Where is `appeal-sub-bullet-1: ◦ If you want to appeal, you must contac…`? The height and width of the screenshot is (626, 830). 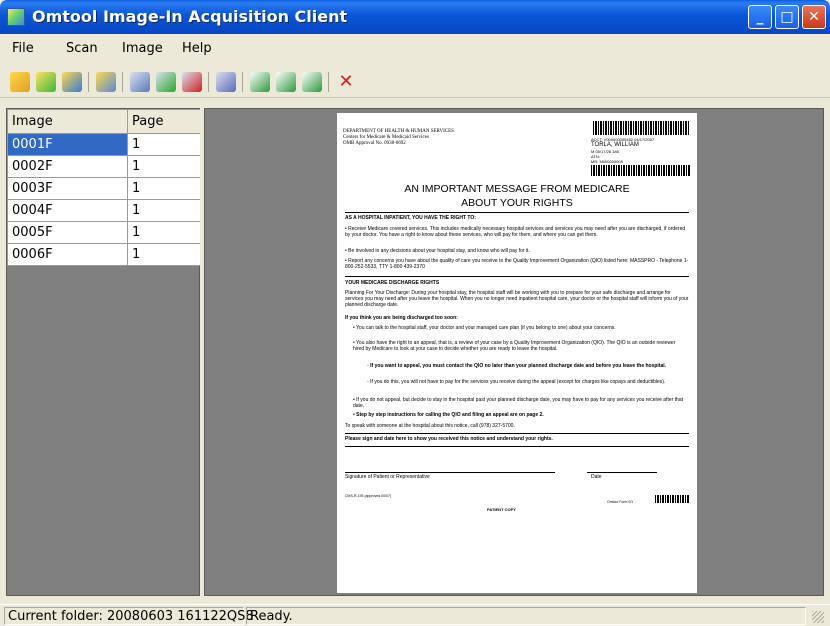
appeal-sub-bullet-1: ◦ If you want to appeal, you must contac… is located at coordinates (517, 366).